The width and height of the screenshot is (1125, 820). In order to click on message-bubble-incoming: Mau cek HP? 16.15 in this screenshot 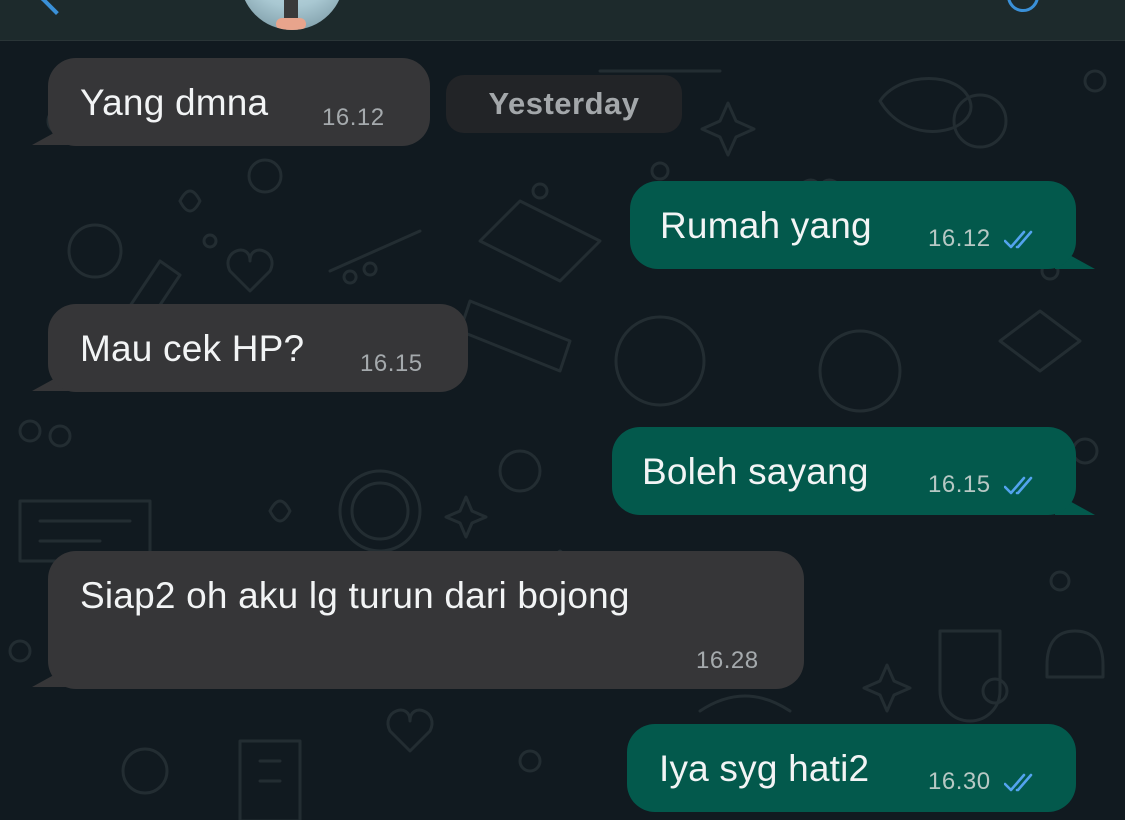, I will do `click(258, 348)`.